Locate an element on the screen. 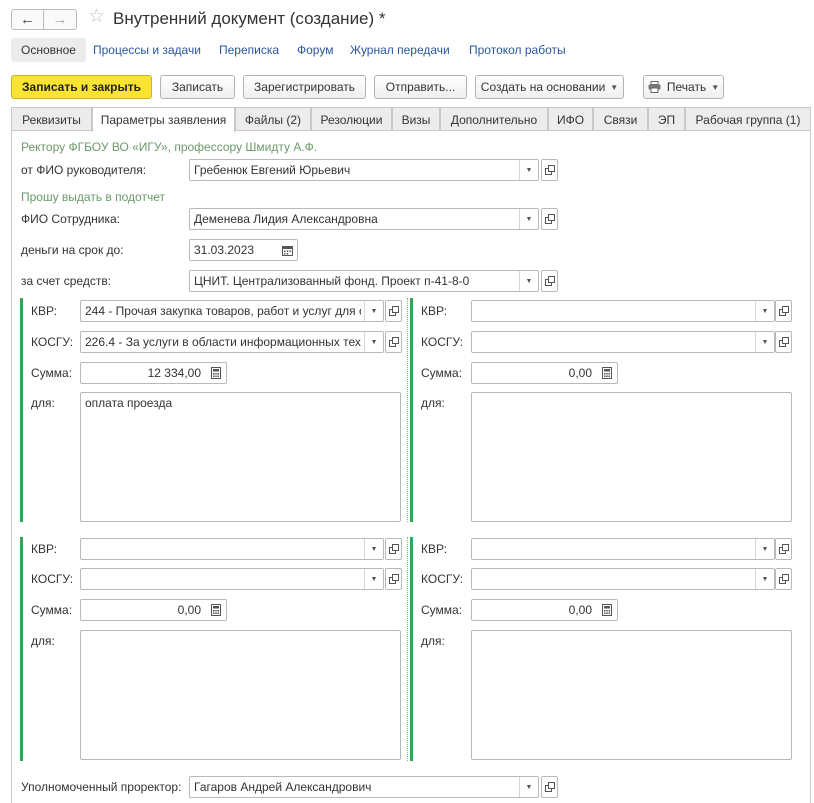 This screenshot has height=803, width=814. purpose-textarea: оплата проезда is located at coordinates (240, 457).